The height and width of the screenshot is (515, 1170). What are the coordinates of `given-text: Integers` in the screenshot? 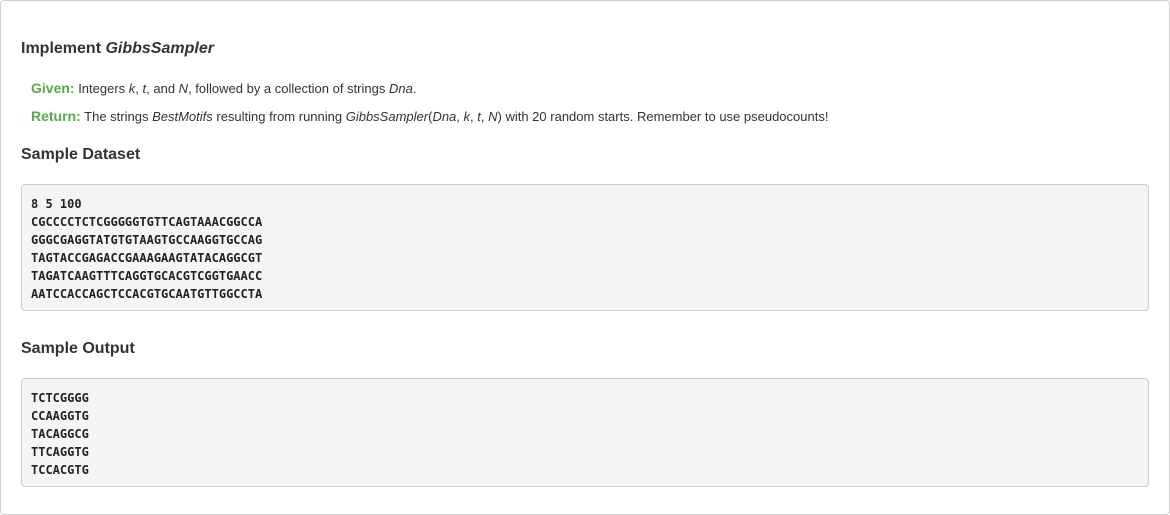 It's located at (101, 88).